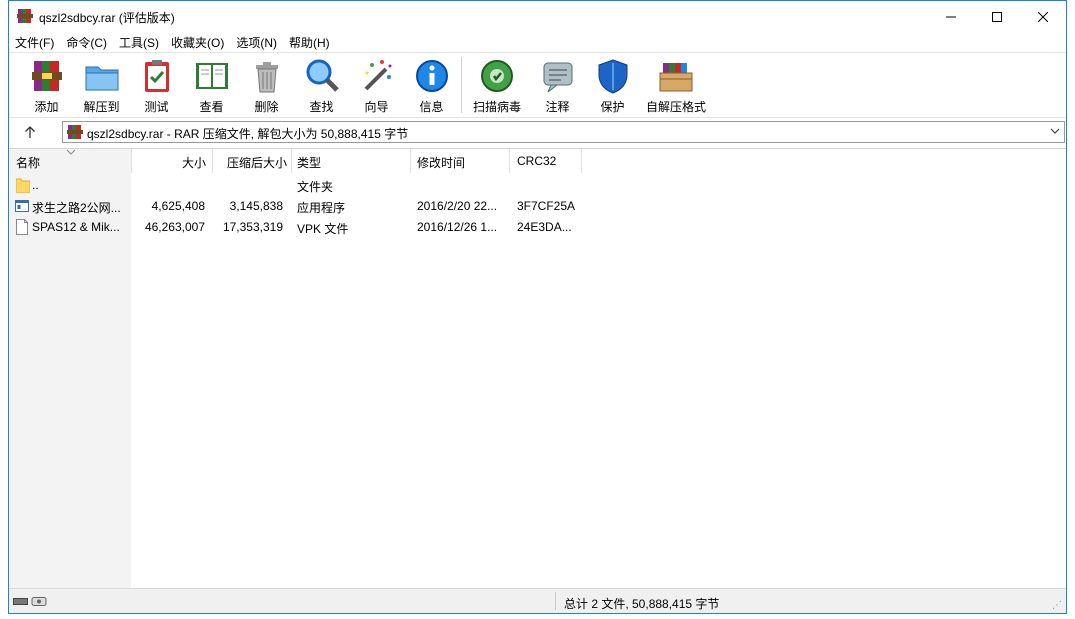 The width and height of the screenshot is (1075, 619). What do you see at coordinates (309, 185) in the screenshot?
I see `file-row-parent: .. 文件夹` at bounding box center [309, 185].